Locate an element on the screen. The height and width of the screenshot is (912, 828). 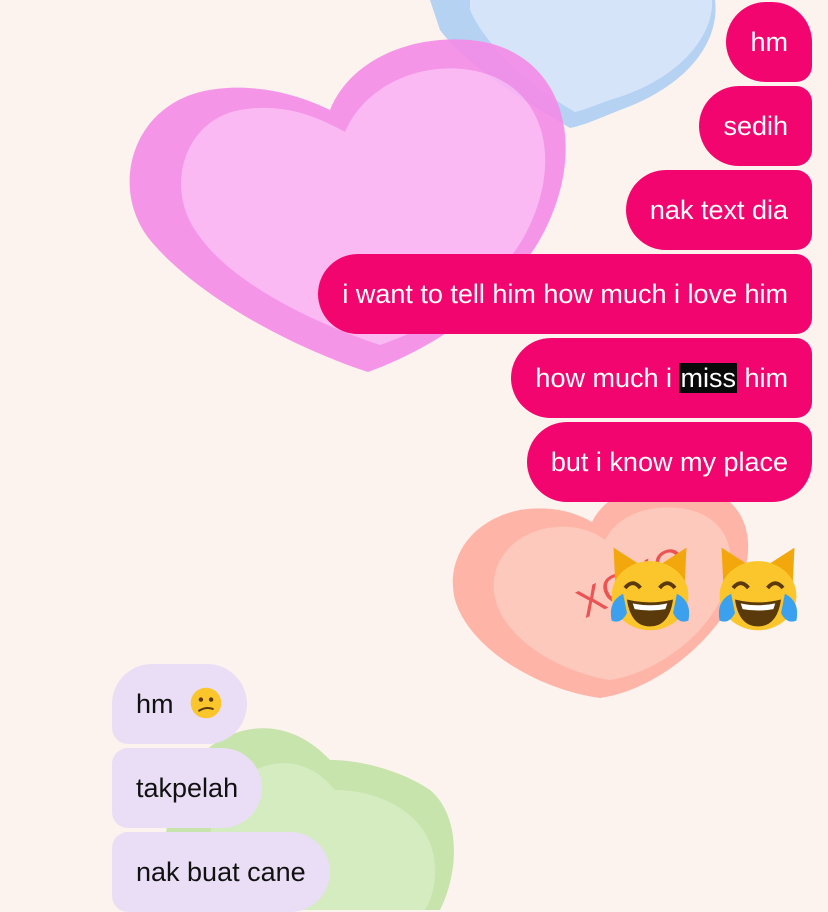
confused-face-icon is located at coordinates (206, 703).